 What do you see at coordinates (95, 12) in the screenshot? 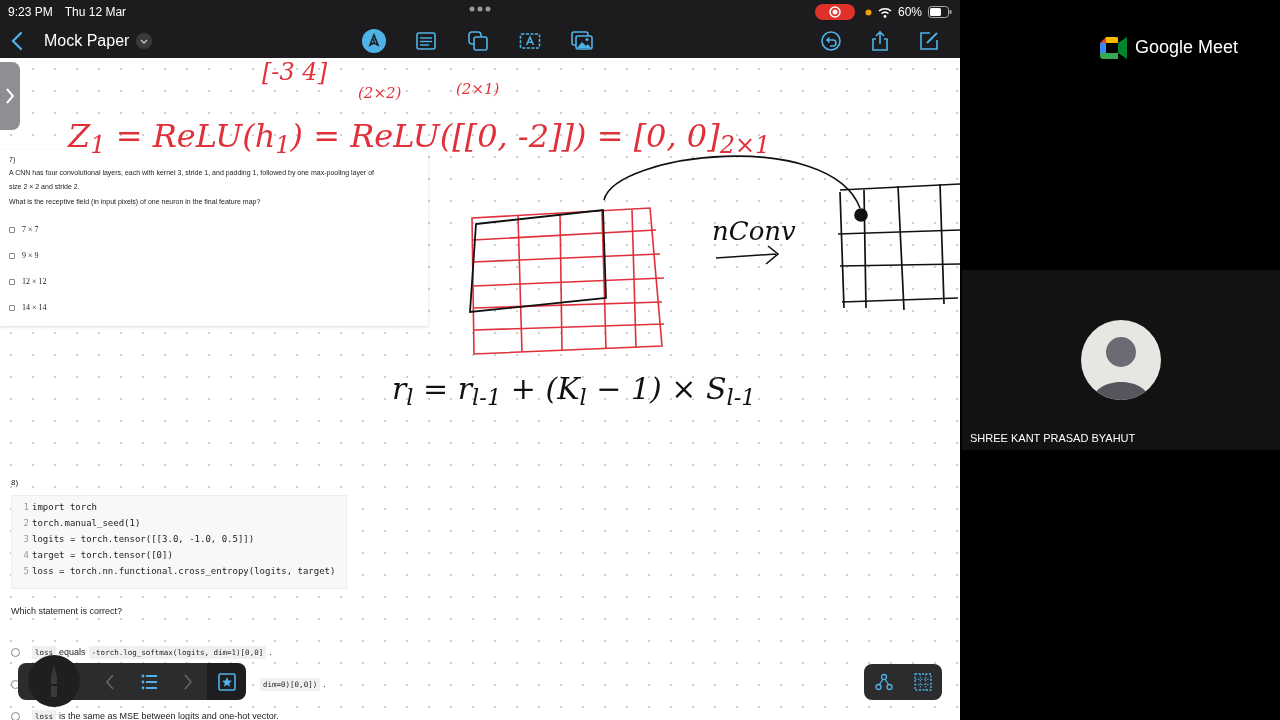
I see `status-date: Thu 12 Mar` at bounding box center [95, 12].